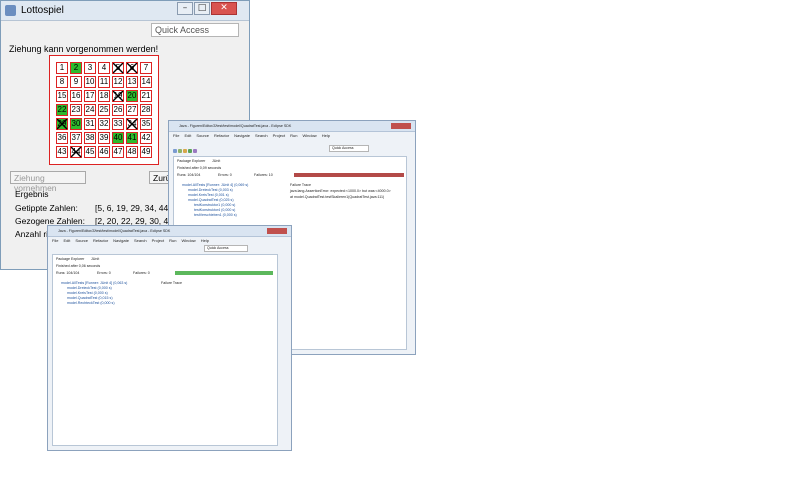 The height and width of the screenshot is (480, 800). Describe the element at coordinates (118, 152) in the screenshot. I see `number-cell: 47` at that location.